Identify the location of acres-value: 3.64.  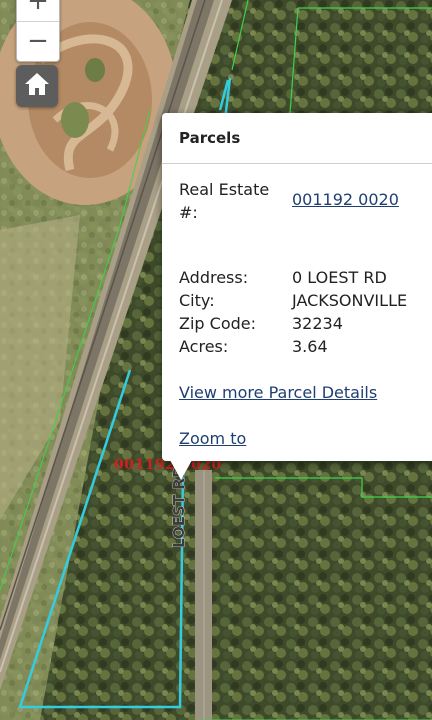
(310, 346).